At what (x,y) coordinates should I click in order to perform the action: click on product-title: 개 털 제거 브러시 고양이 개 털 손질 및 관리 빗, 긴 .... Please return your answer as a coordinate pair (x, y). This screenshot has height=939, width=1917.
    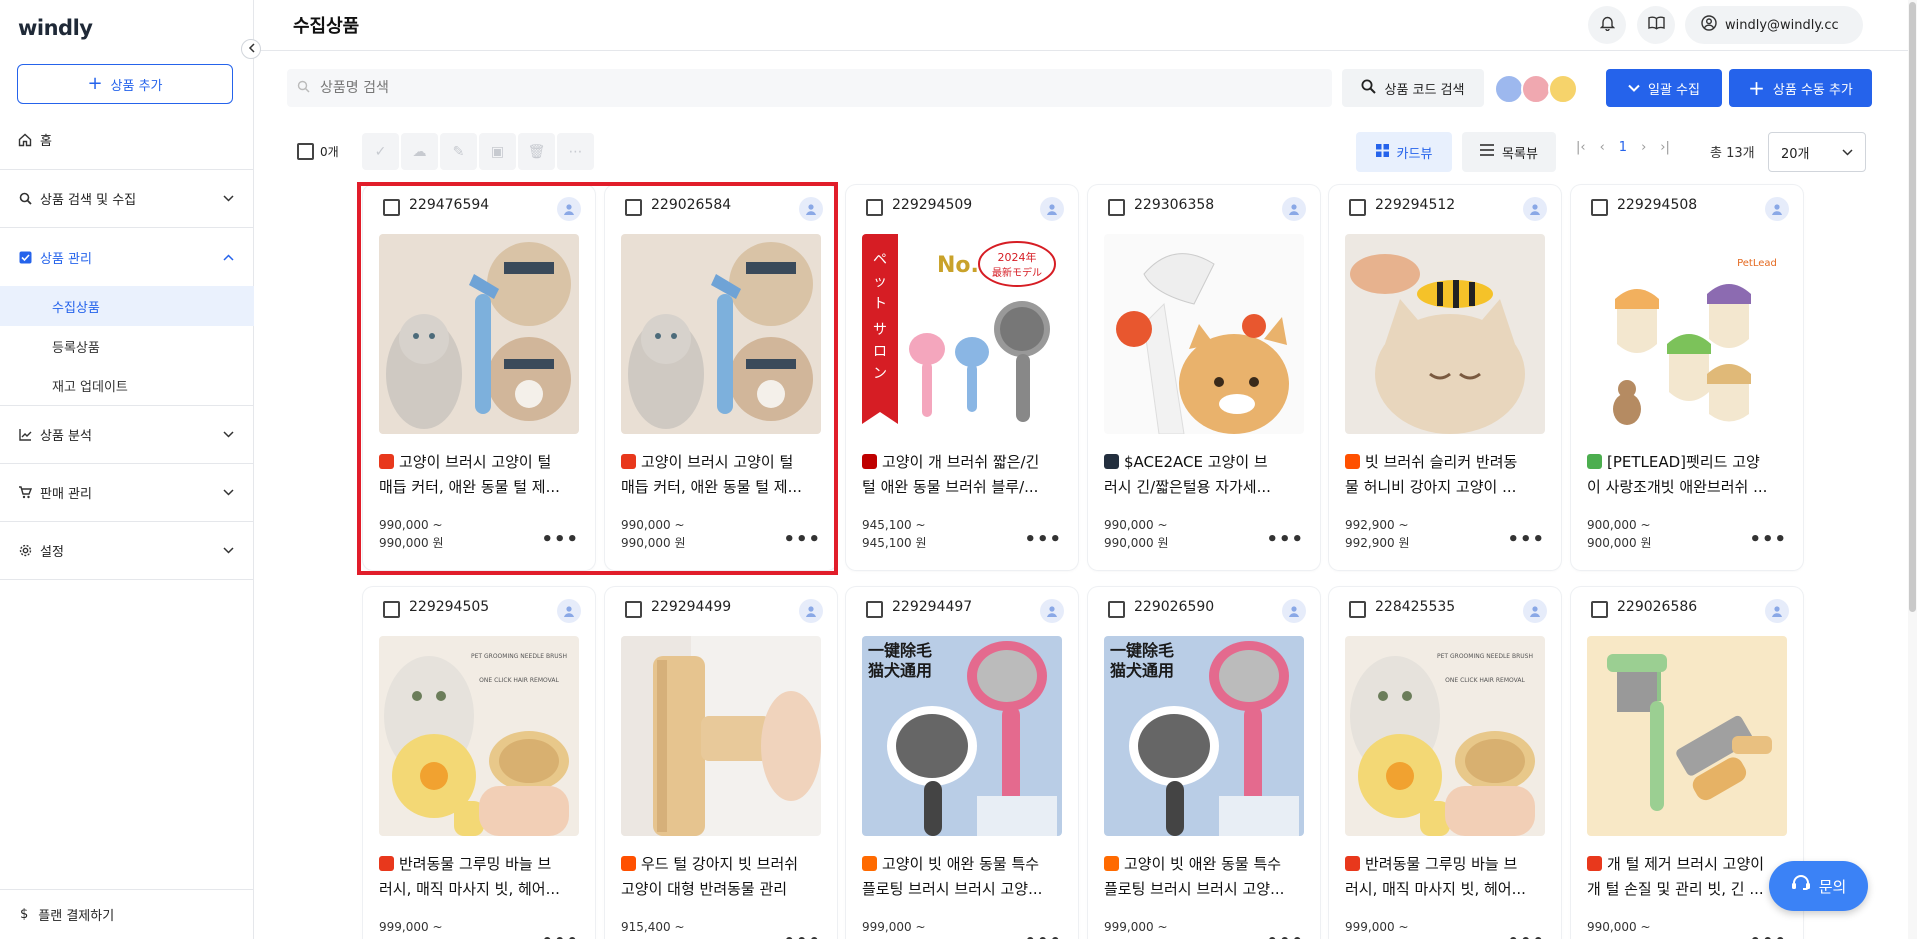
    Looking at the image, I should click on (1687, 877).